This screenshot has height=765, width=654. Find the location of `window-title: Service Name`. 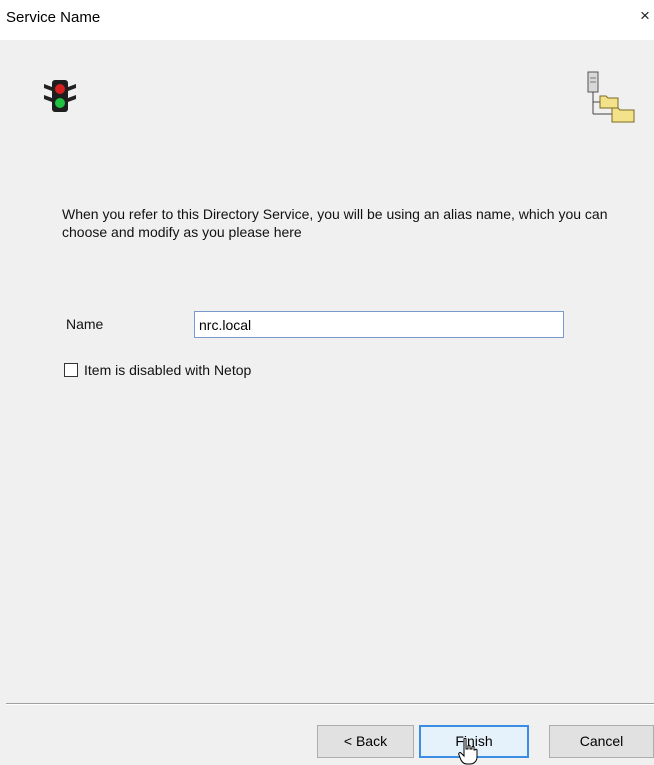

window-title: Service Name is located at coordinates (53, 17).